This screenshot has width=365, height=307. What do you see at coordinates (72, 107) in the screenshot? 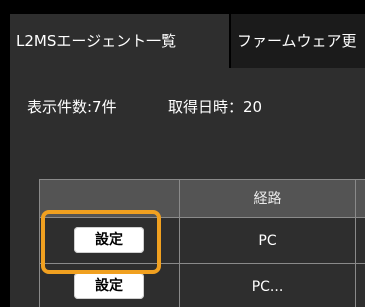
I see `display-count: 表示件数:7件` at bounding box center [72, 107].